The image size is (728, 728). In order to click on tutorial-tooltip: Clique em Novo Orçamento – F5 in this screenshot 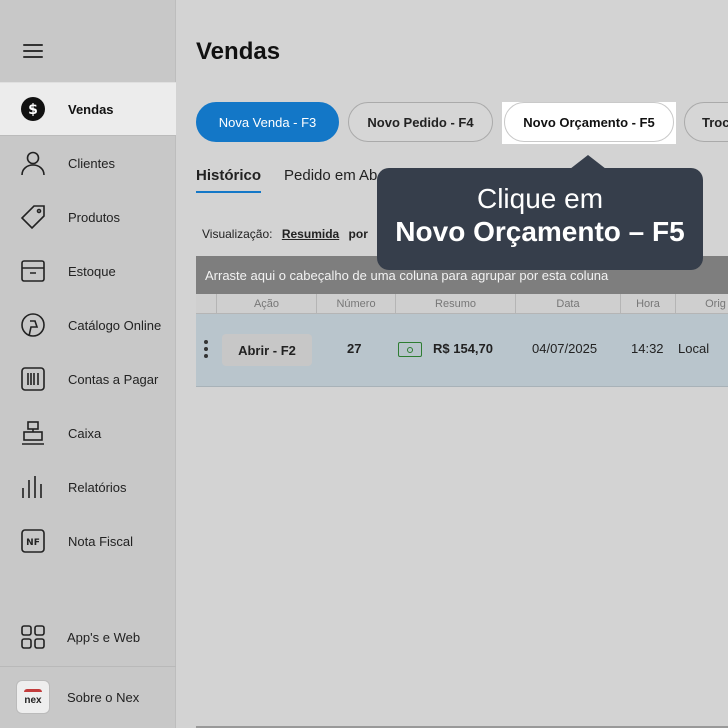, I will do `click(540, 212)`.